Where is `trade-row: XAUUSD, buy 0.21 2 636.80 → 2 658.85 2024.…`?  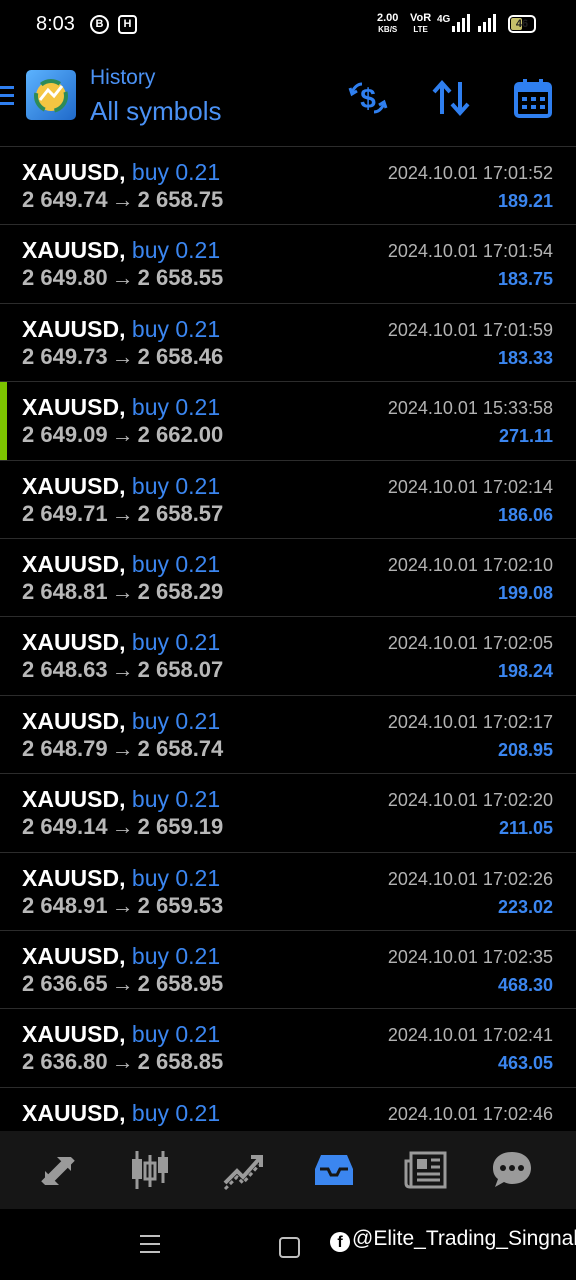
trade-row: XAUUSD, buy 0.21 2 636.80 → 2 658.85 2024.… is located at coordinates (288, 1047).